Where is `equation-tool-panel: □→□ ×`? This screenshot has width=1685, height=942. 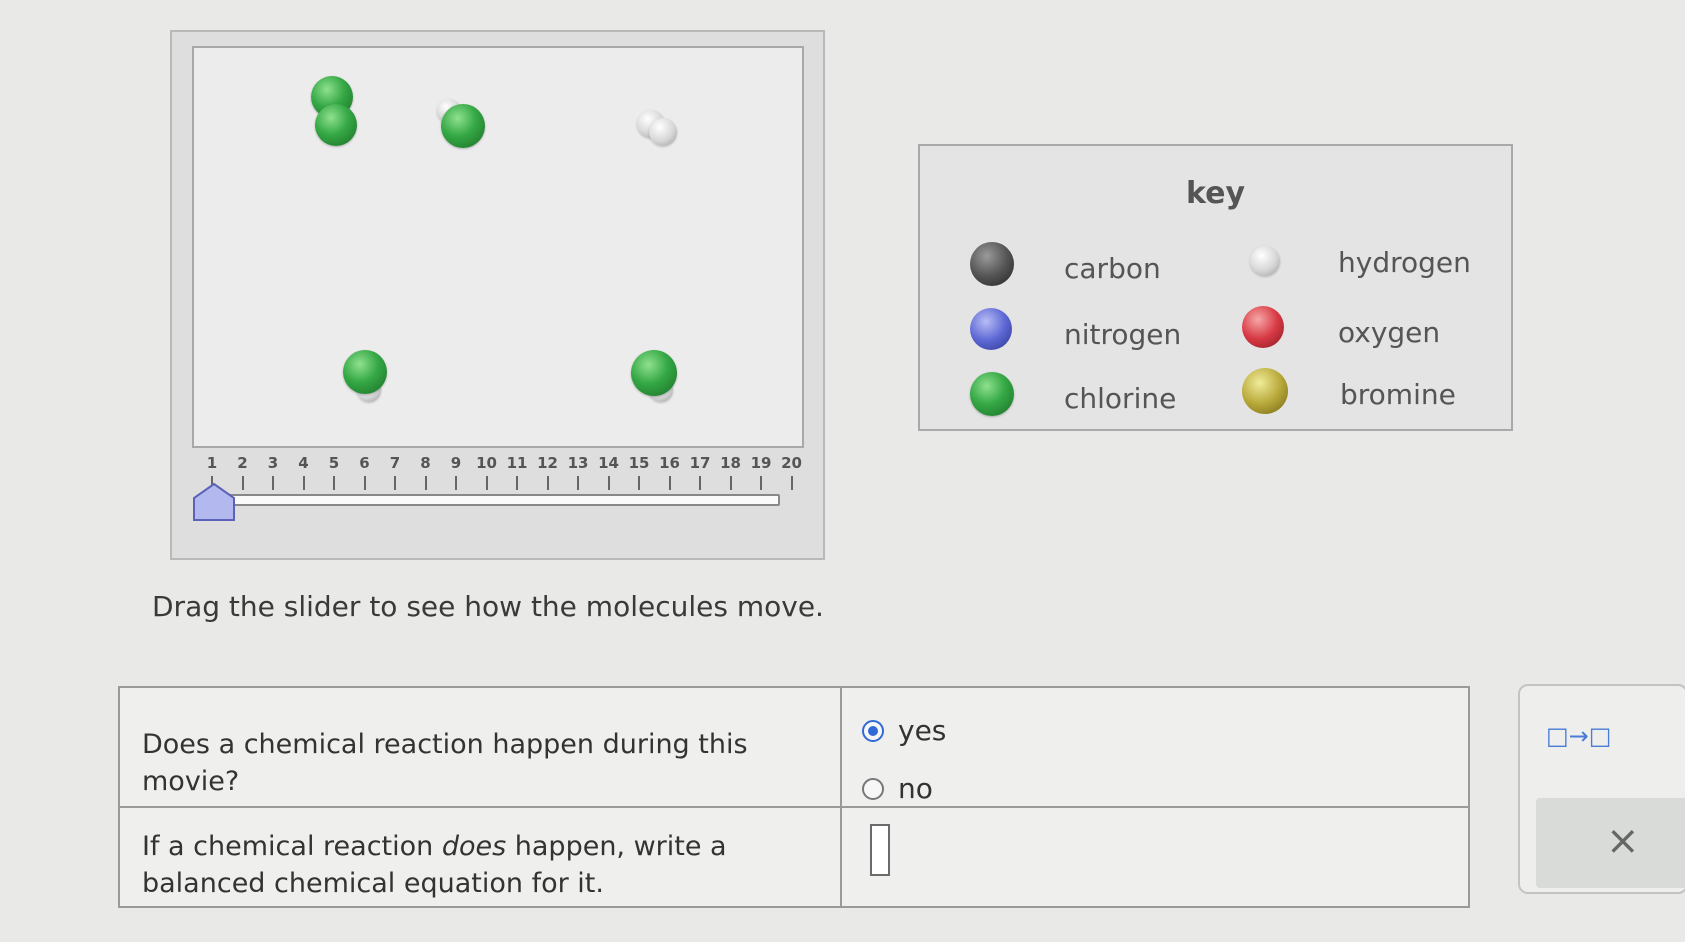
equation-tool-panel: □→□ × is located at coordinates (1601, 789).